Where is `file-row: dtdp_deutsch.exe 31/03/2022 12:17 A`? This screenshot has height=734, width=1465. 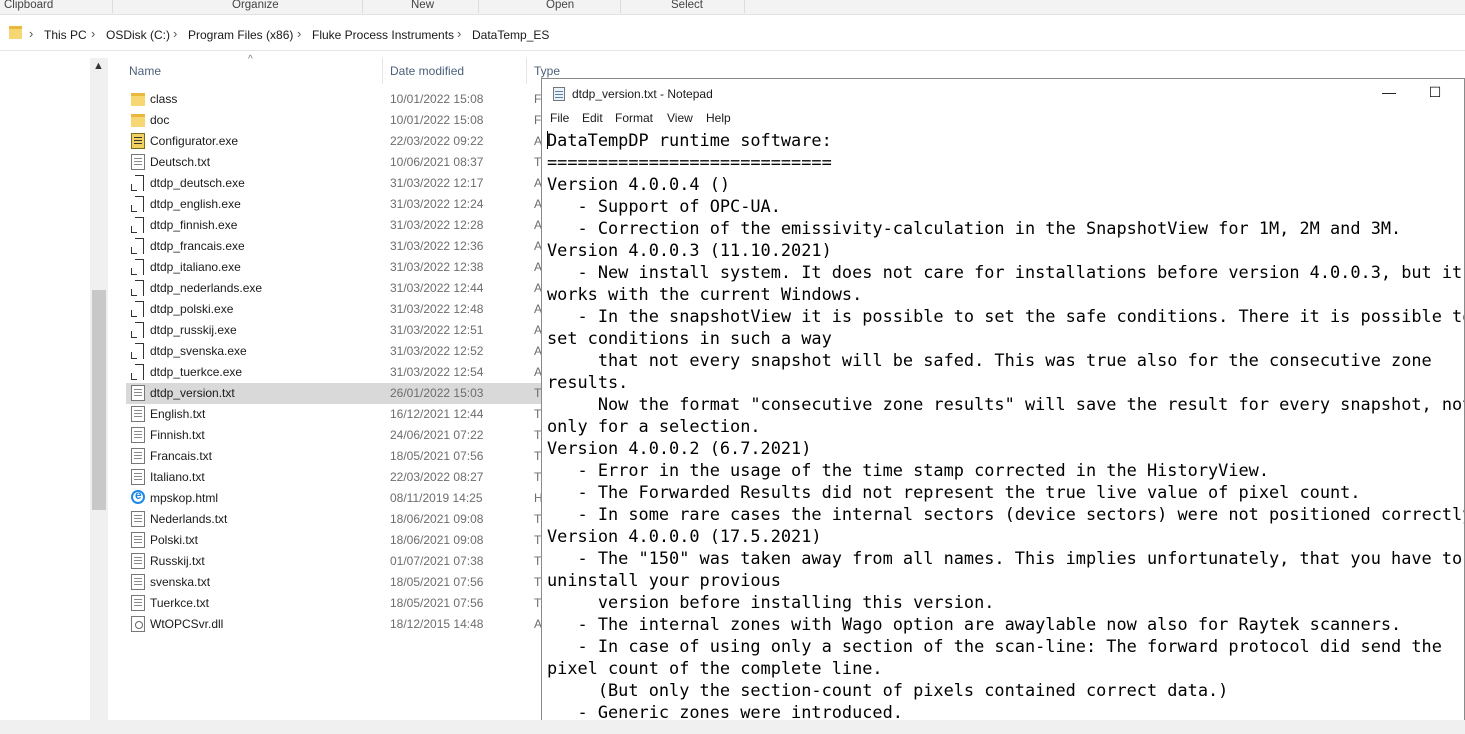
file-row: dtdp_deutsch.exe 31/03/2022 12:17 A is located at coordinates (336, 183).